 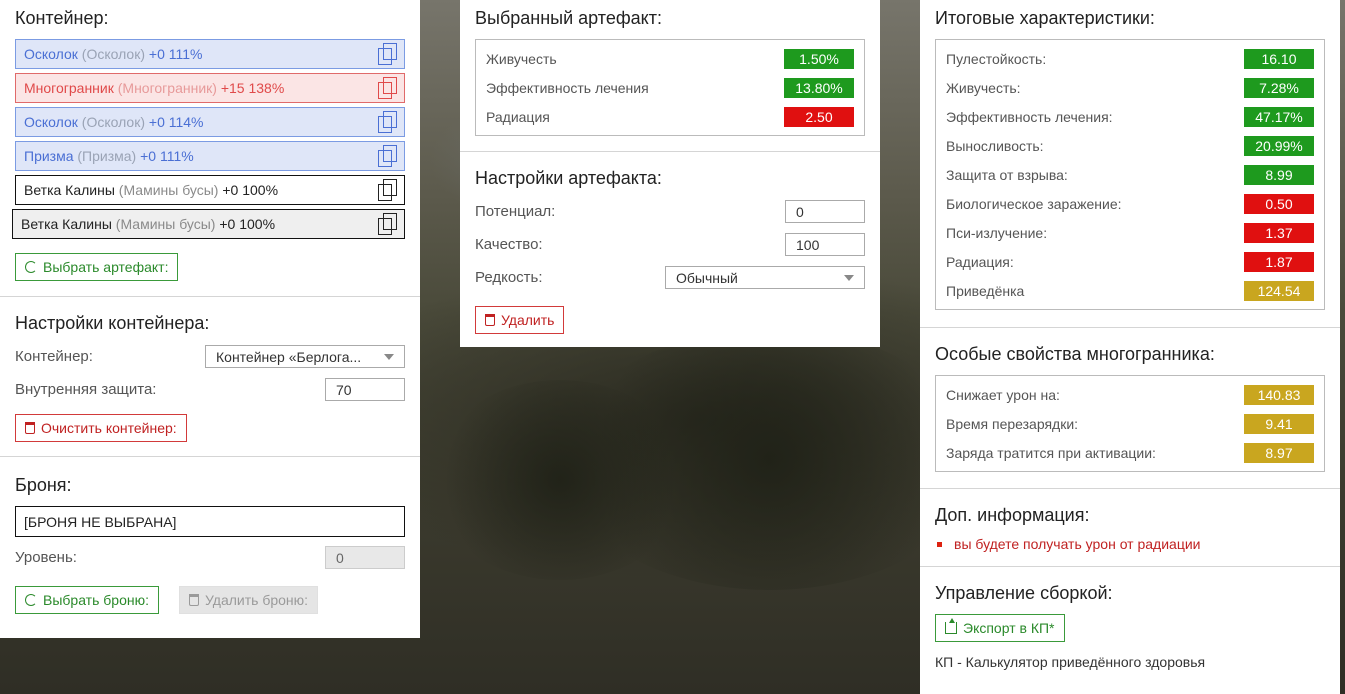 What do you see at coordinates (670, 244) in the screenshot?
I see `quality-row: Качество: 100` at bounding box center [670, 244].